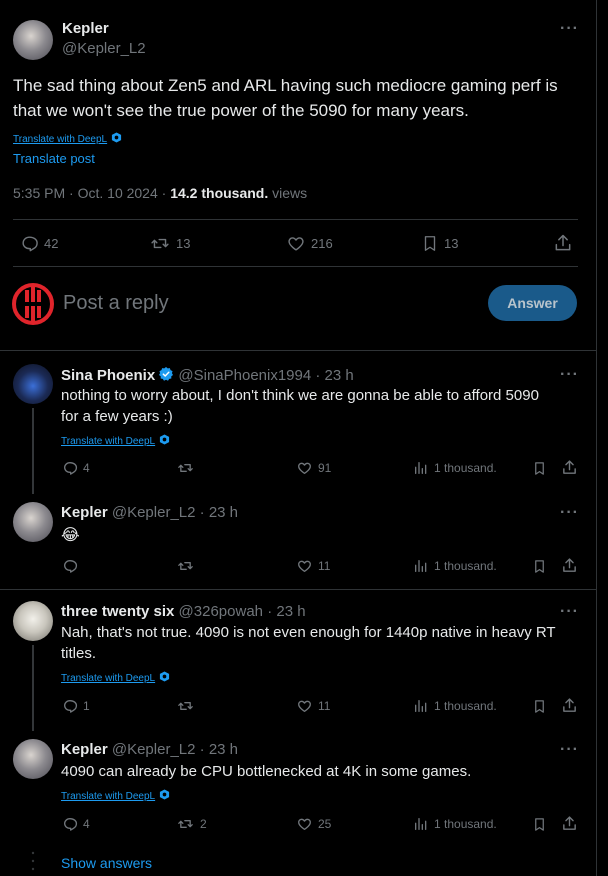 Image resolution: width=608 pixels, height=876 pixels. Describe the element at coordinates (33, 451) in the screenshot. I see `thread-line` at that location.